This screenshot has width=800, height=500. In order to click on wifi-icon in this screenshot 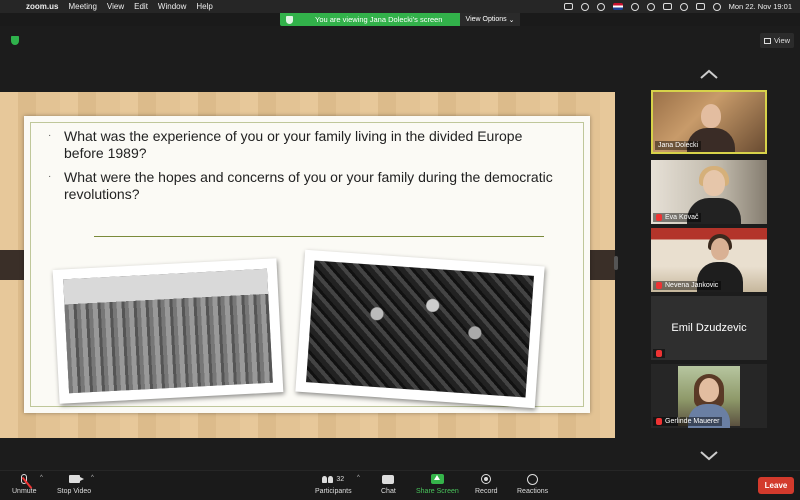, I will do `click(683, 6)`.